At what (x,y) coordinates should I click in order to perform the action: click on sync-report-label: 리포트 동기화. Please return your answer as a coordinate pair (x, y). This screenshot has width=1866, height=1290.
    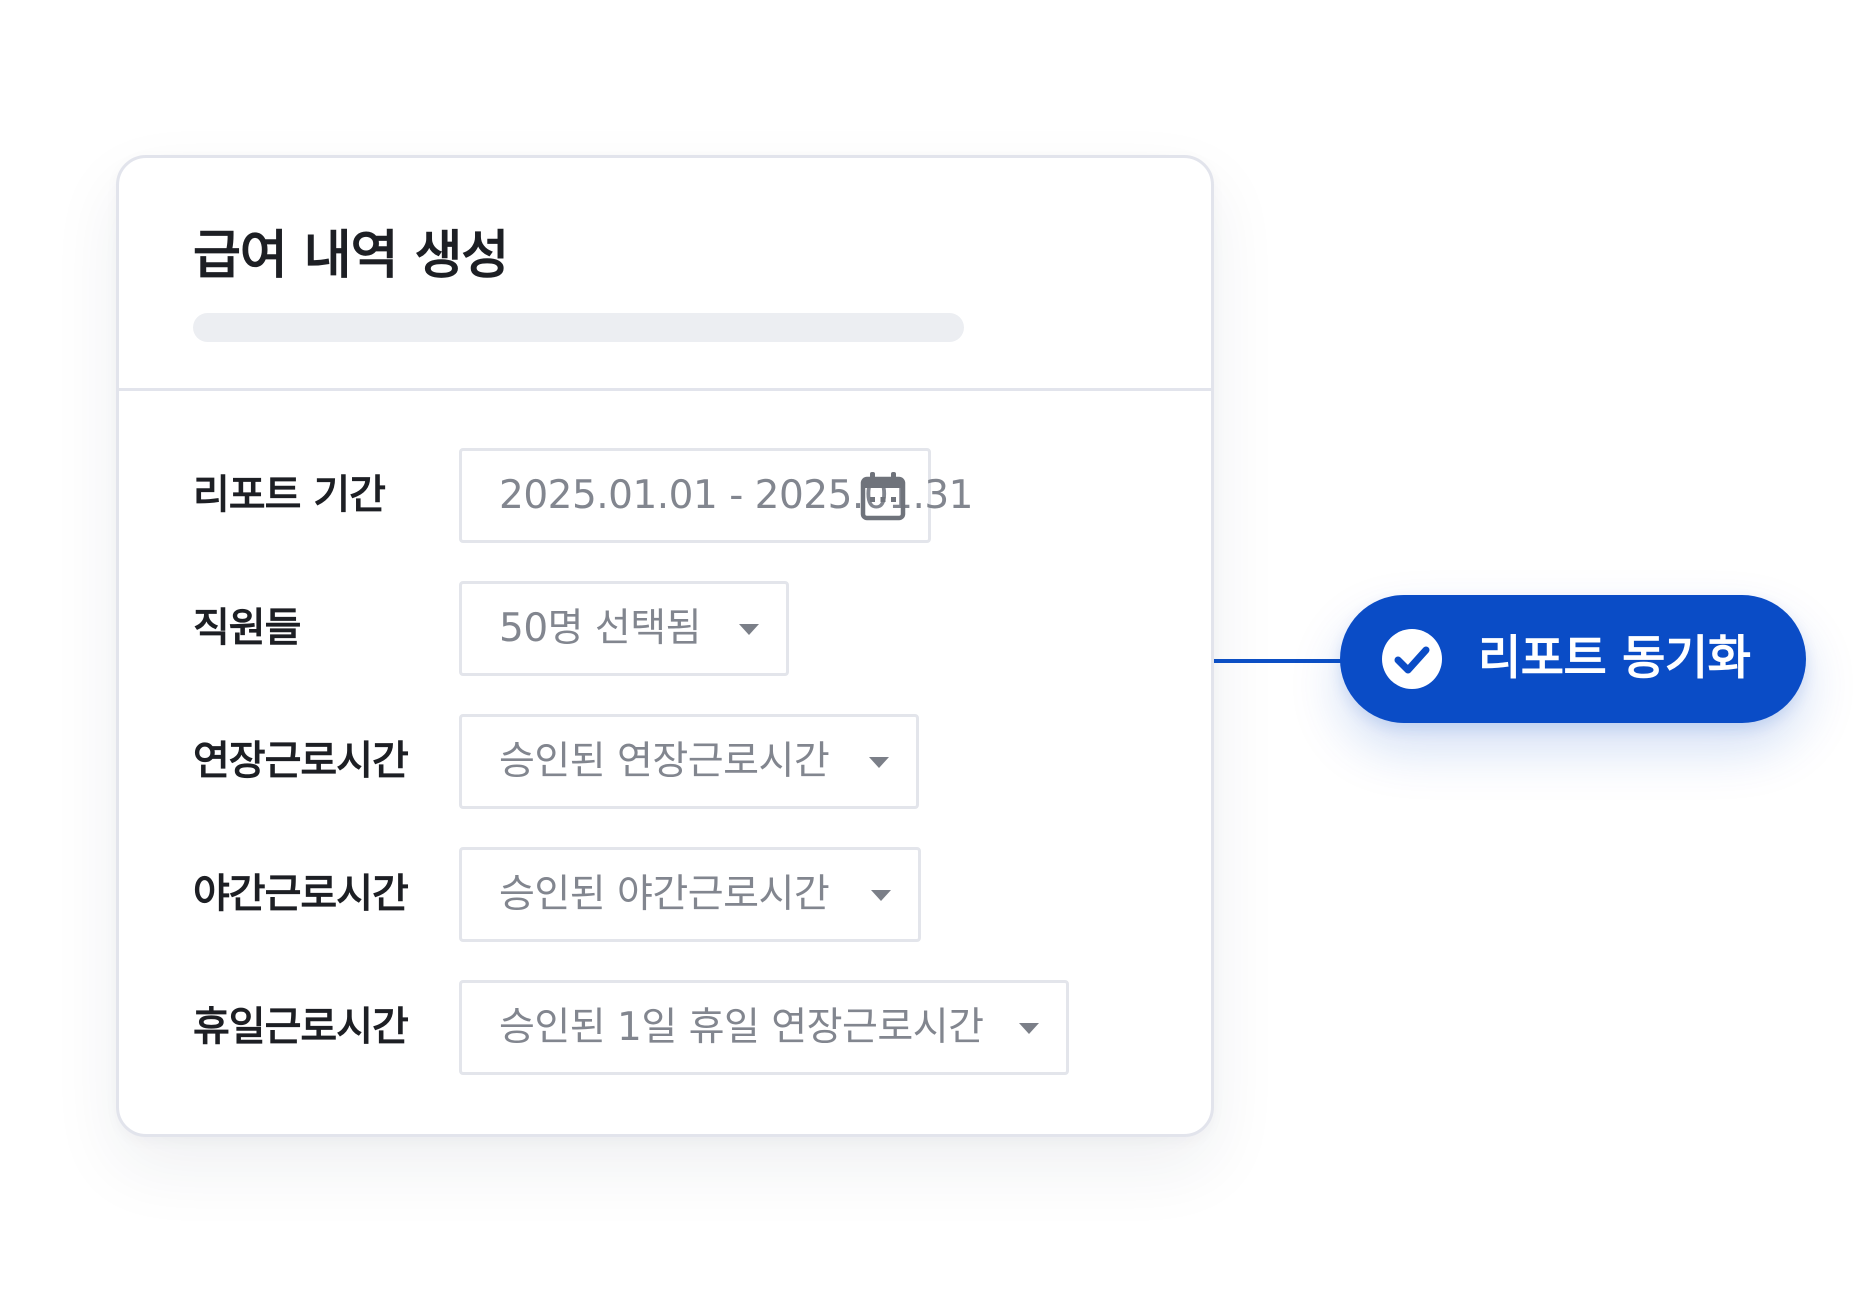
    Looking at the image, I should click on (1614, 658).